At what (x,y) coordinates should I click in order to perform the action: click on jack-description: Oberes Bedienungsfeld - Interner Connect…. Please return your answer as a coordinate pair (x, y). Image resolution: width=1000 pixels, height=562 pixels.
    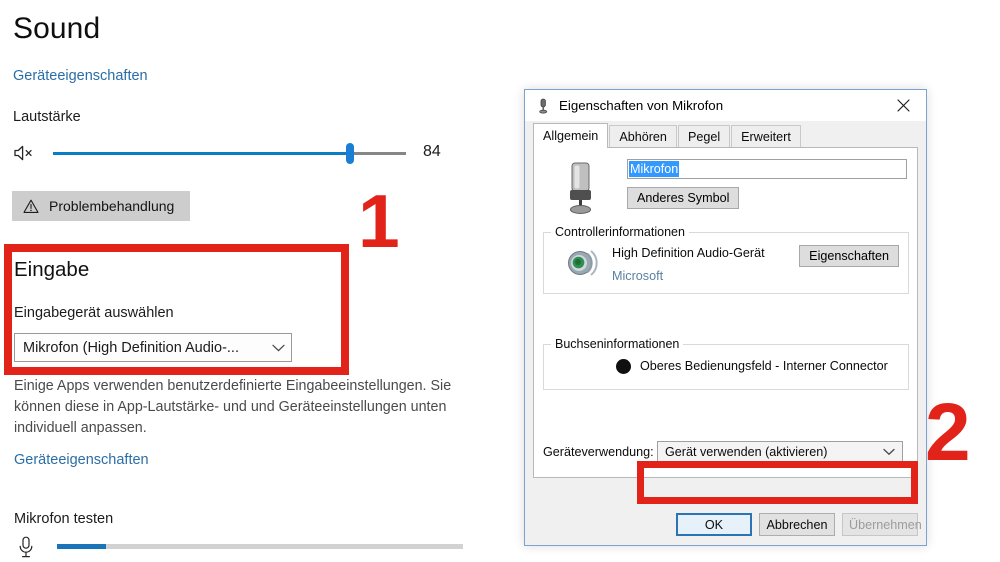
    Looking at the image, I should click on (764, 366).